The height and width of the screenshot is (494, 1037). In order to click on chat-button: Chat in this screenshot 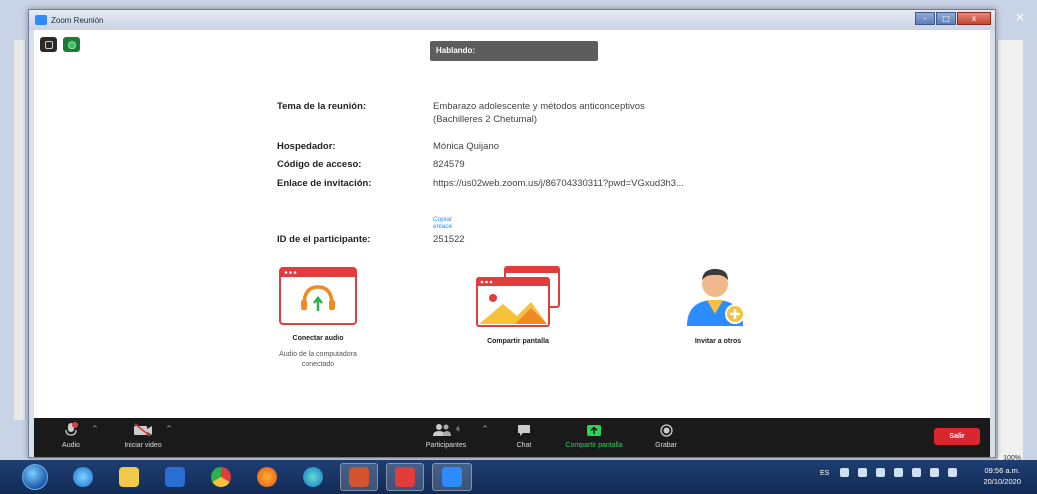, I will do `click(524, 435)`.